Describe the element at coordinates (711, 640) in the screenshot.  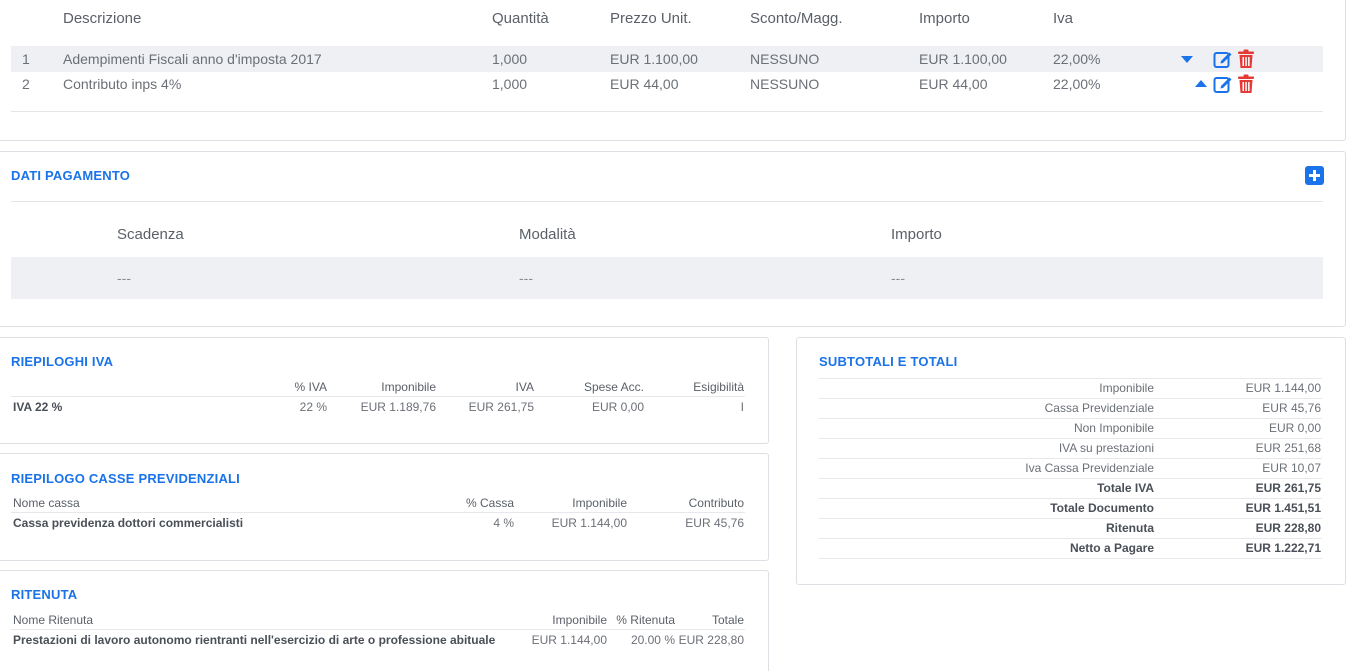
I see `withholding-total: EUR 228,80` at that location.